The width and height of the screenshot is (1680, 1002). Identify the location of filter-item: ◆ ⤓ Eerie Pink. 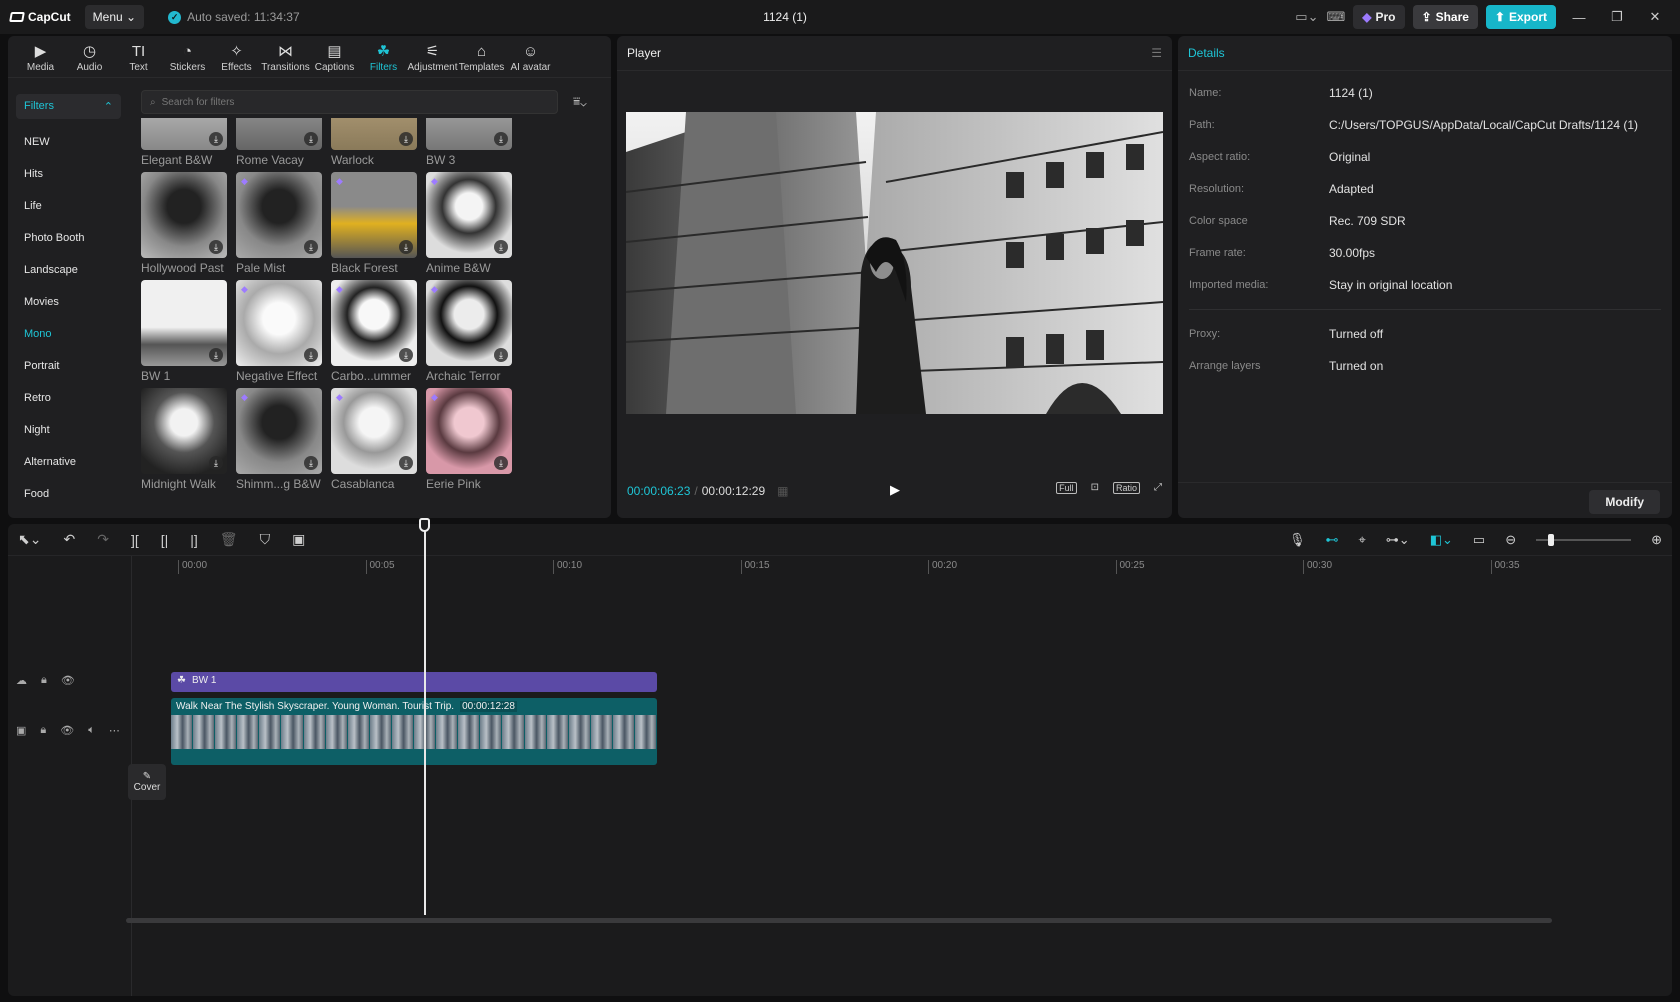
(469, 446).